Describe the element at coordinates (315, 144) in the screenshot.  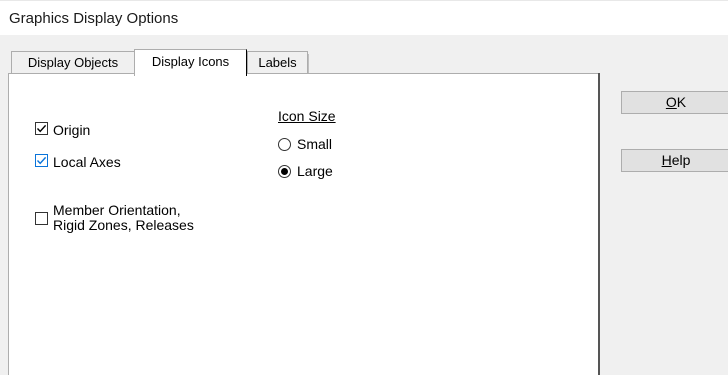
I see `radio-small-label: Small` at that location.